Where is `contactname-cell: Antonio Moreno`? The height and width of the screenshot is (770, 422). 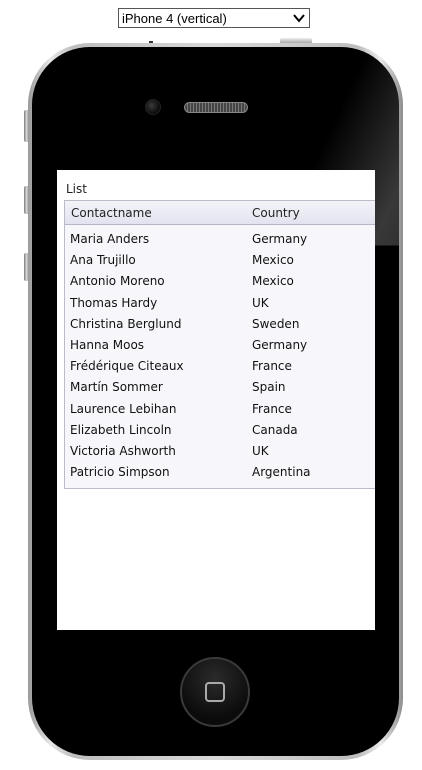
contactname-cell: Antonio Moreno is located at coordinates (117, 281).